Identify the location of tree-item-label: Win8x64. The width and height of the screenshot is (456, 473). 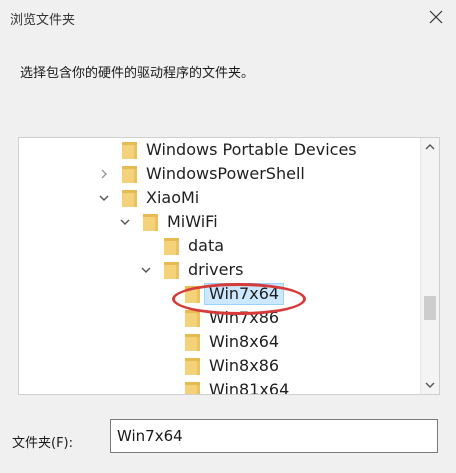
(244, 341).